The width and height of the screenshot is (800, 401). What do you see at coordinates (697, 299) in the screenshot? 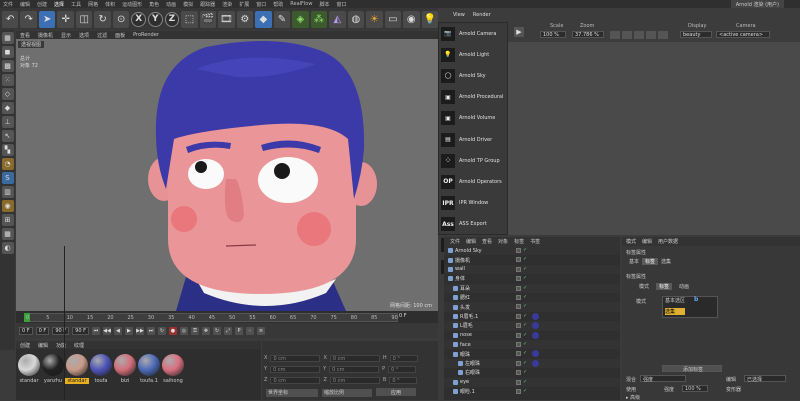
I see `bold-b-icon: b` at bounding box center [697, 299].